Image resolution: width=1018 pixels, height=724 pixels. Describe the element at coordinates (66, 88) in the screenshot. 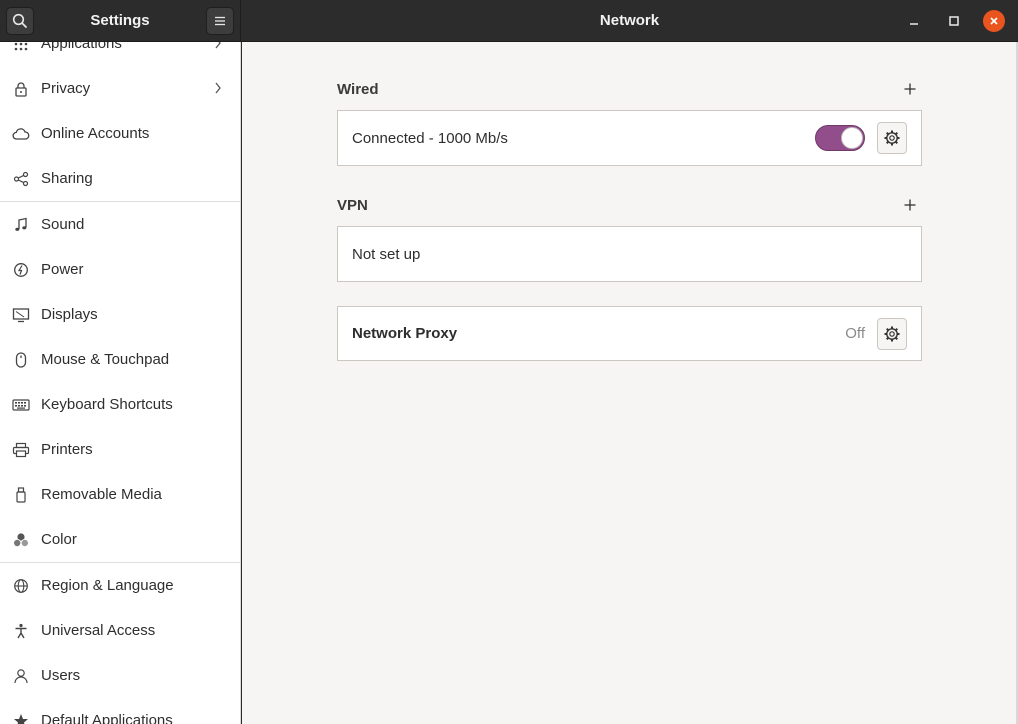

I see `sidebar-item-label: Privacy` at that location.